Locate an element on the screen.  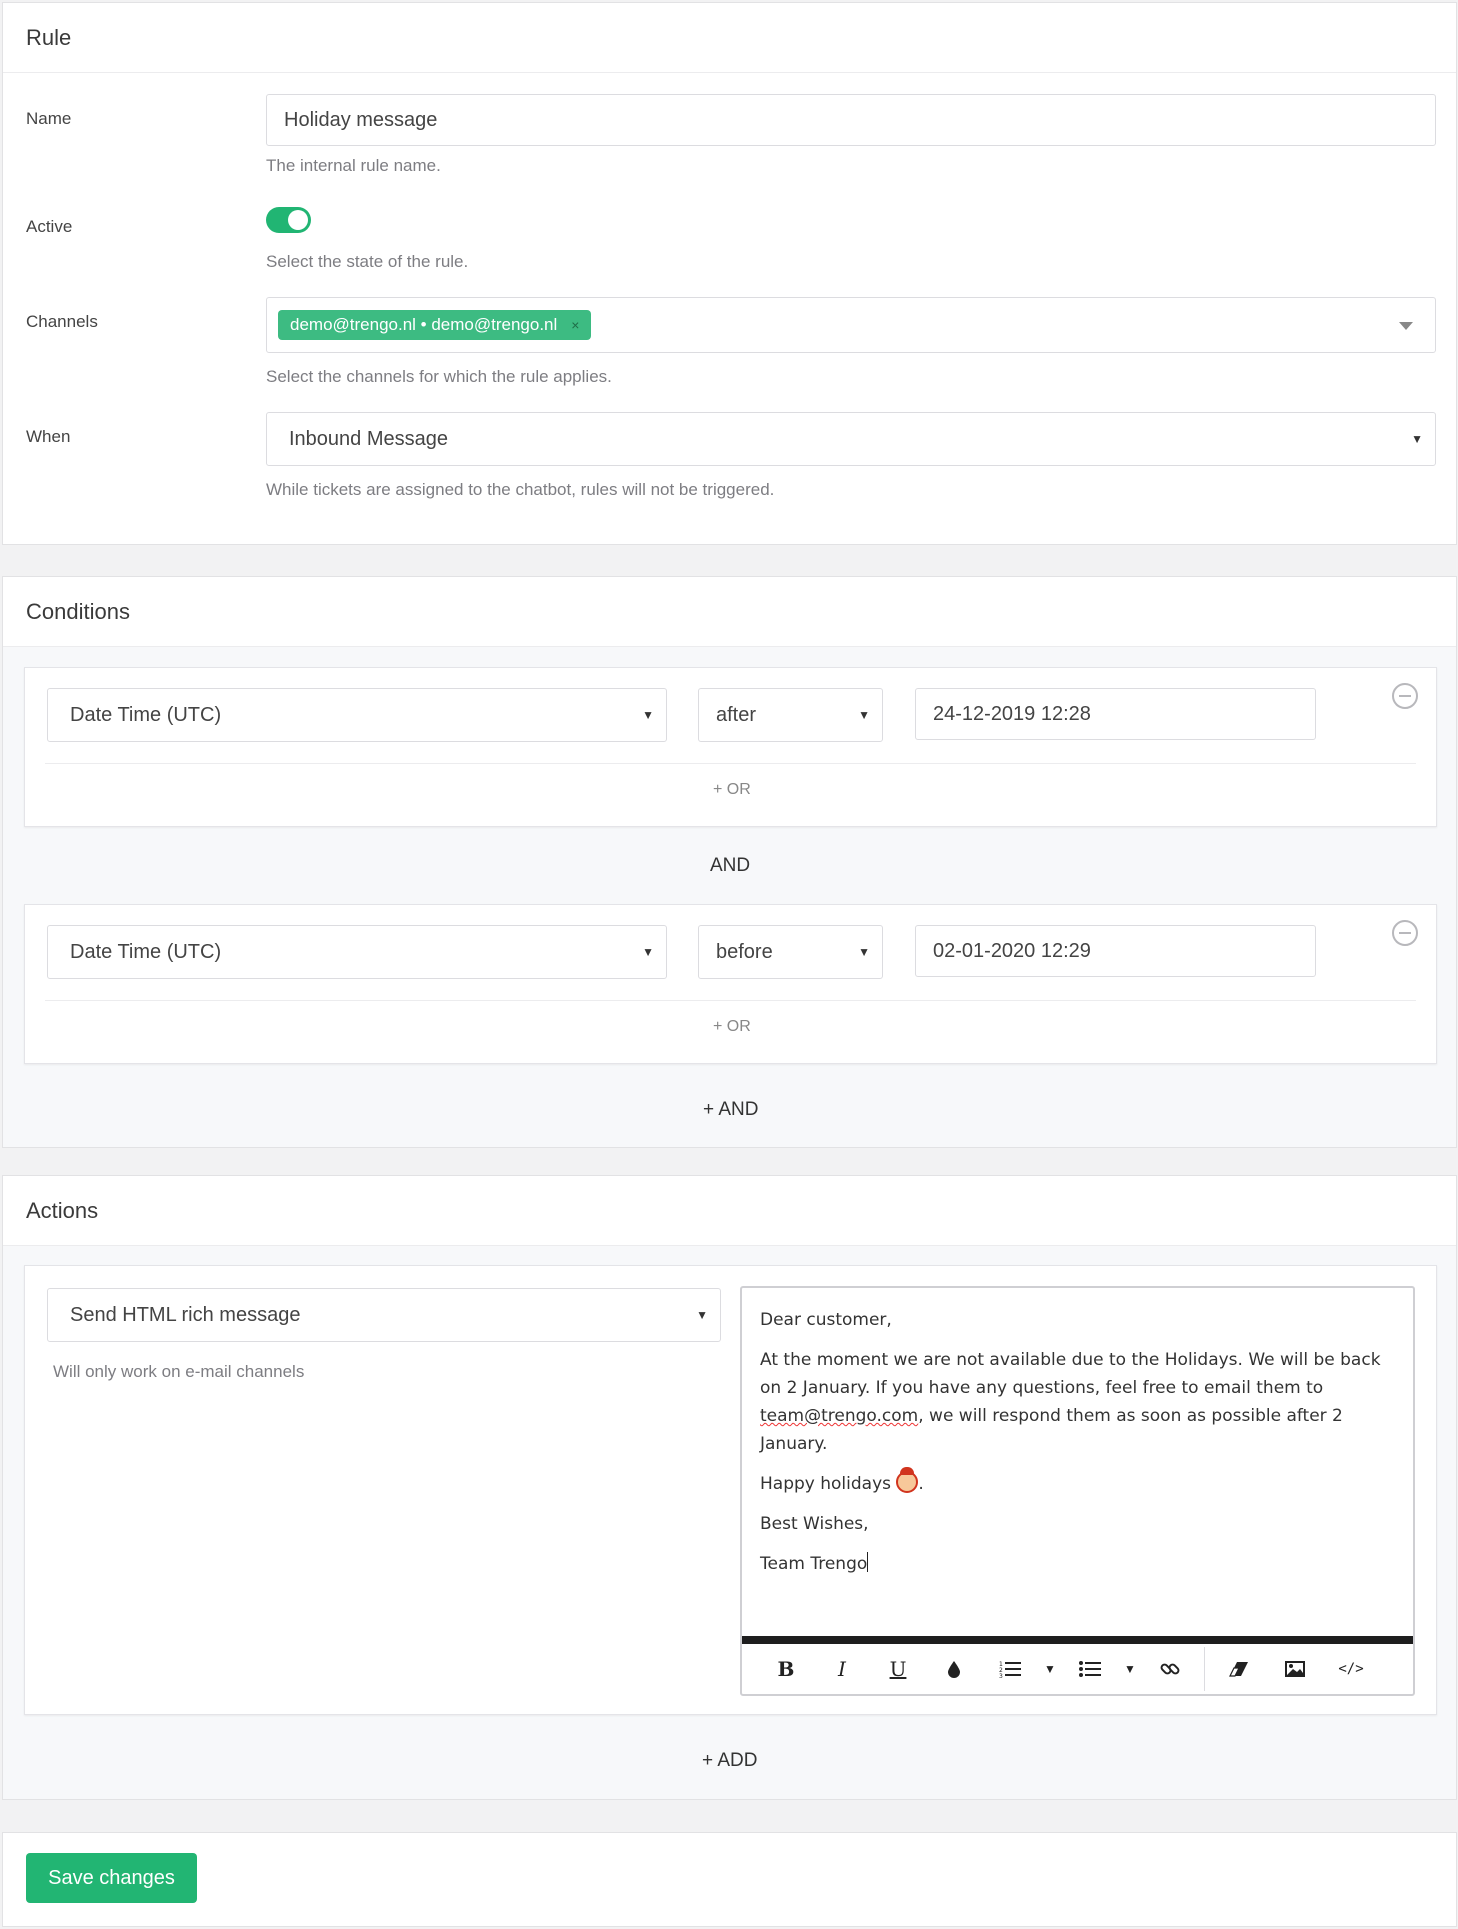
image-icon is located at coordinates (1295, 1669).